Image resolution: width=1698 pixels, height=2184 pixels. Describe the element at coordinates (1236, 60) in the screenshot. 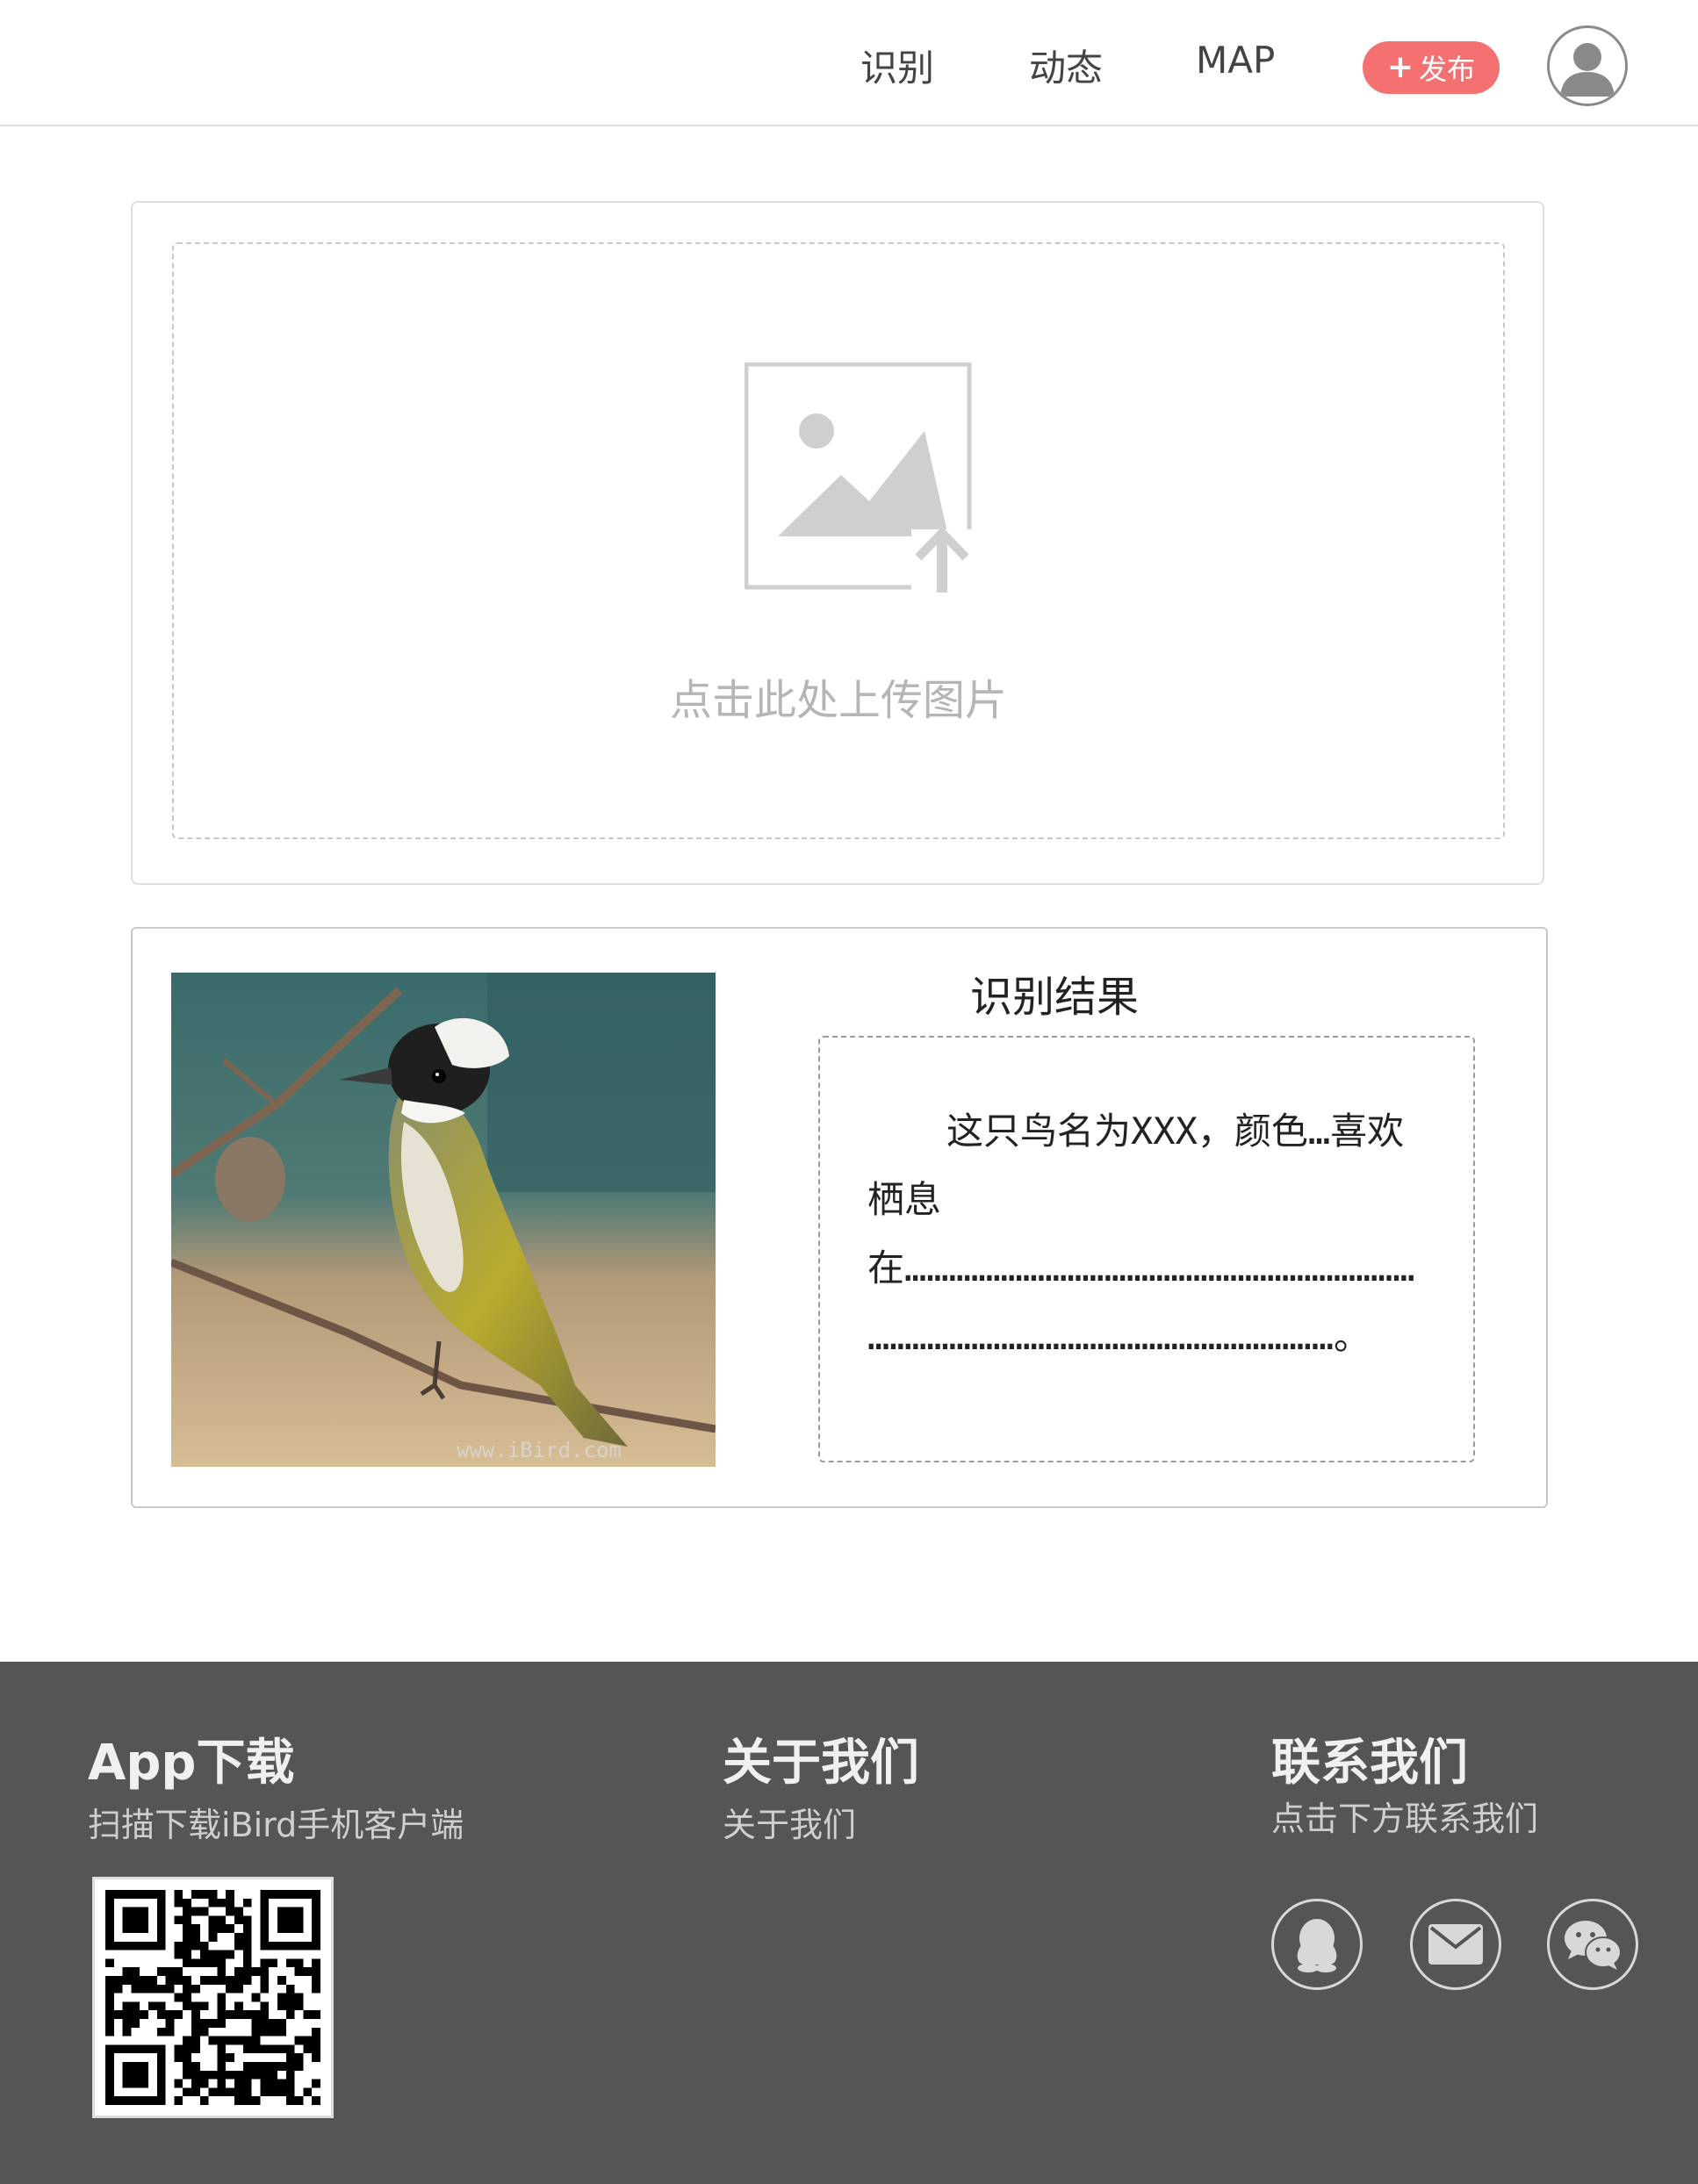

I see `nav-map: MAP` at that location.